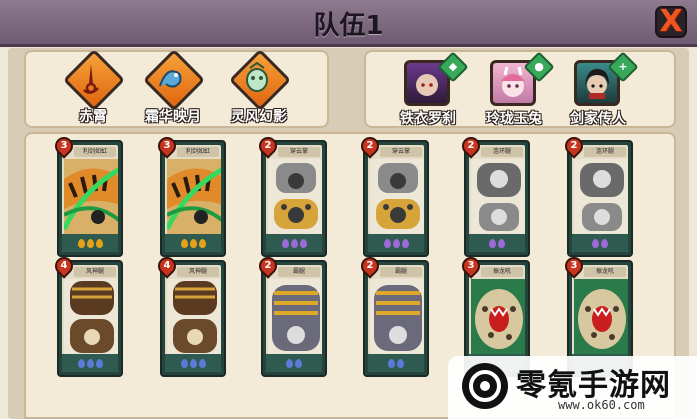 This screenshot has width=697, height=419. Describe the element at coordinates (601, 405) in the screenshot. I see `watermark-url: www.ok60.com` at that location.